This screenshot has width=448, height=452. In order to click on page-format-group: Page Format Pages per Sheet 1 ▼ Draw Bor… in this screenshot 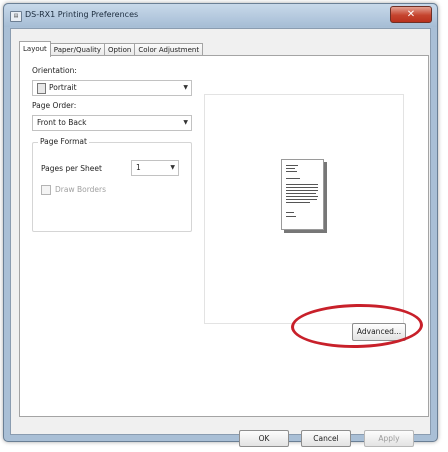, I will do `click(112, 184)`.